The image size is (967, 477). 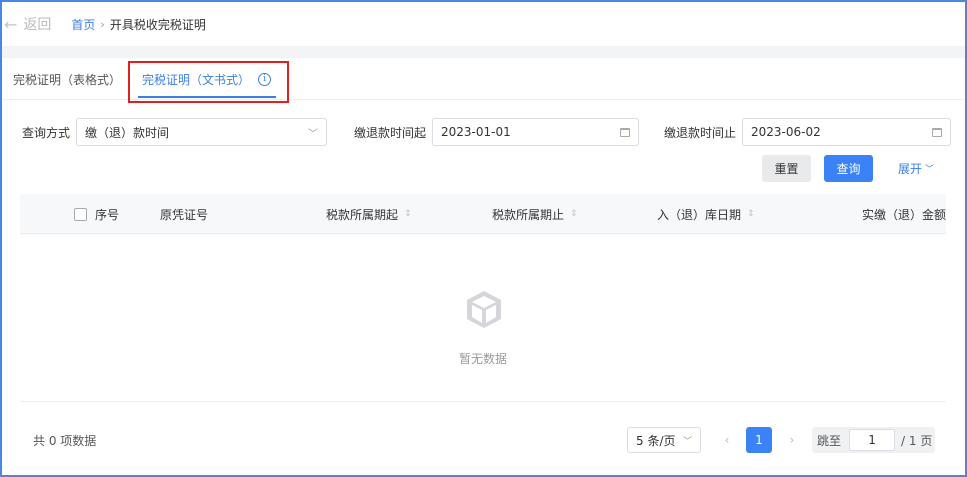 I want to click on end-date-input: 2023-06-02, so click(x=847, y=132).